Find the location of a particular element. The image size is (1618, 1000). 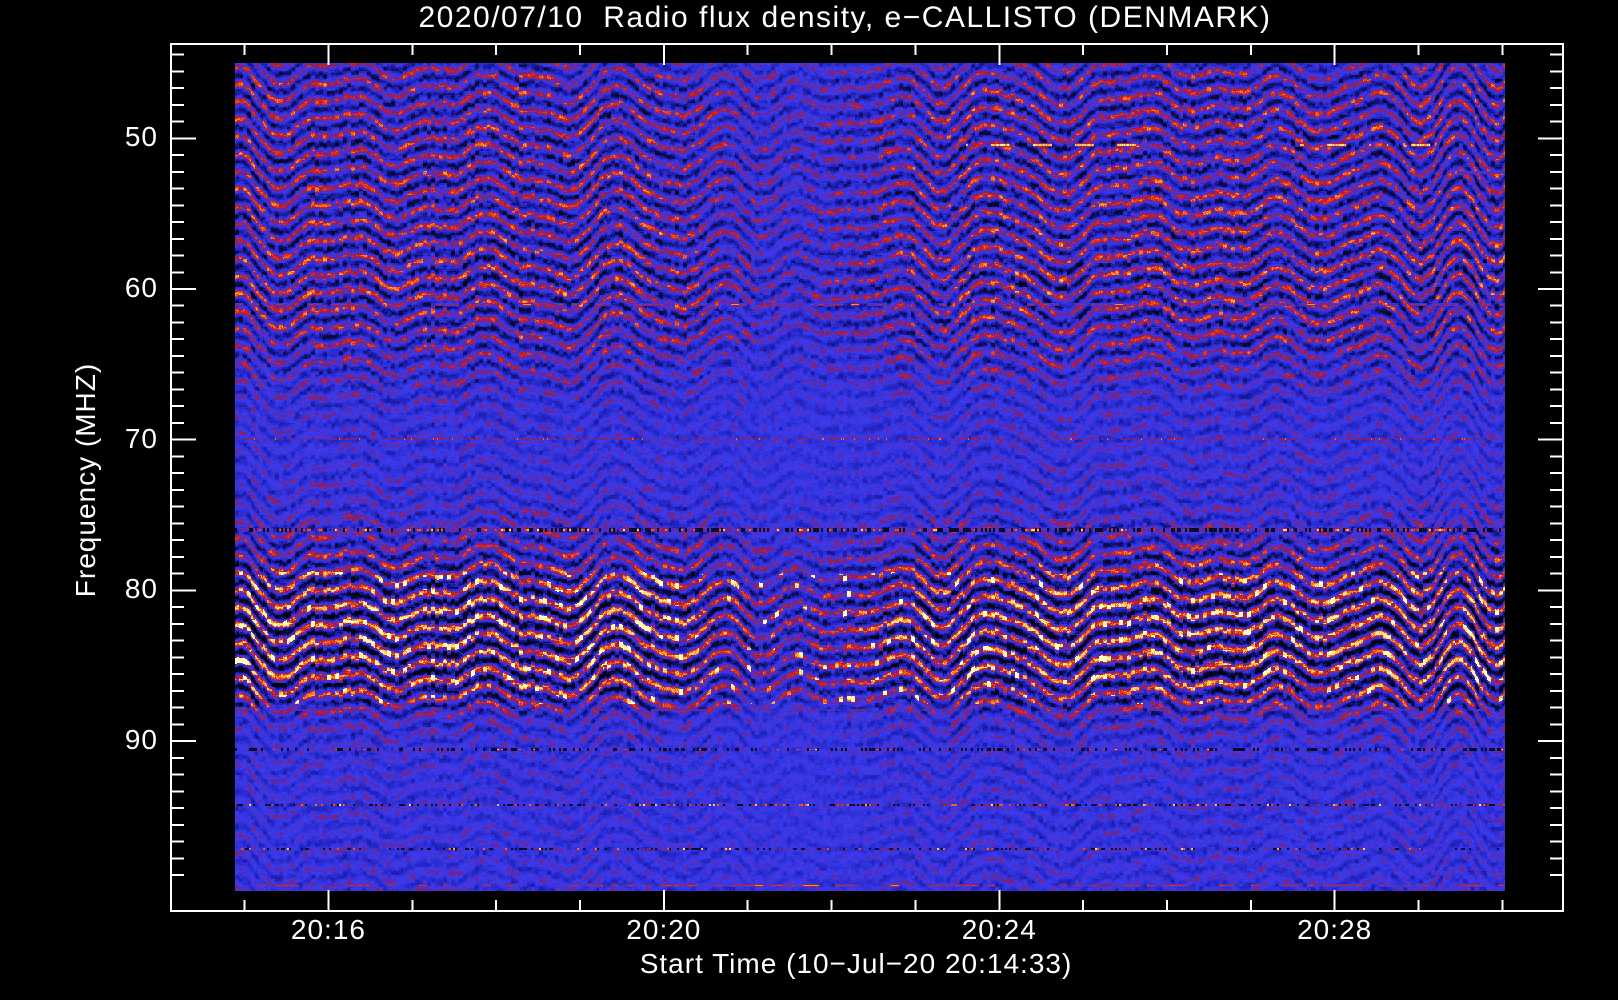

y-axis-label: Frequency (MHZ) is located at coordinates (85, 480).